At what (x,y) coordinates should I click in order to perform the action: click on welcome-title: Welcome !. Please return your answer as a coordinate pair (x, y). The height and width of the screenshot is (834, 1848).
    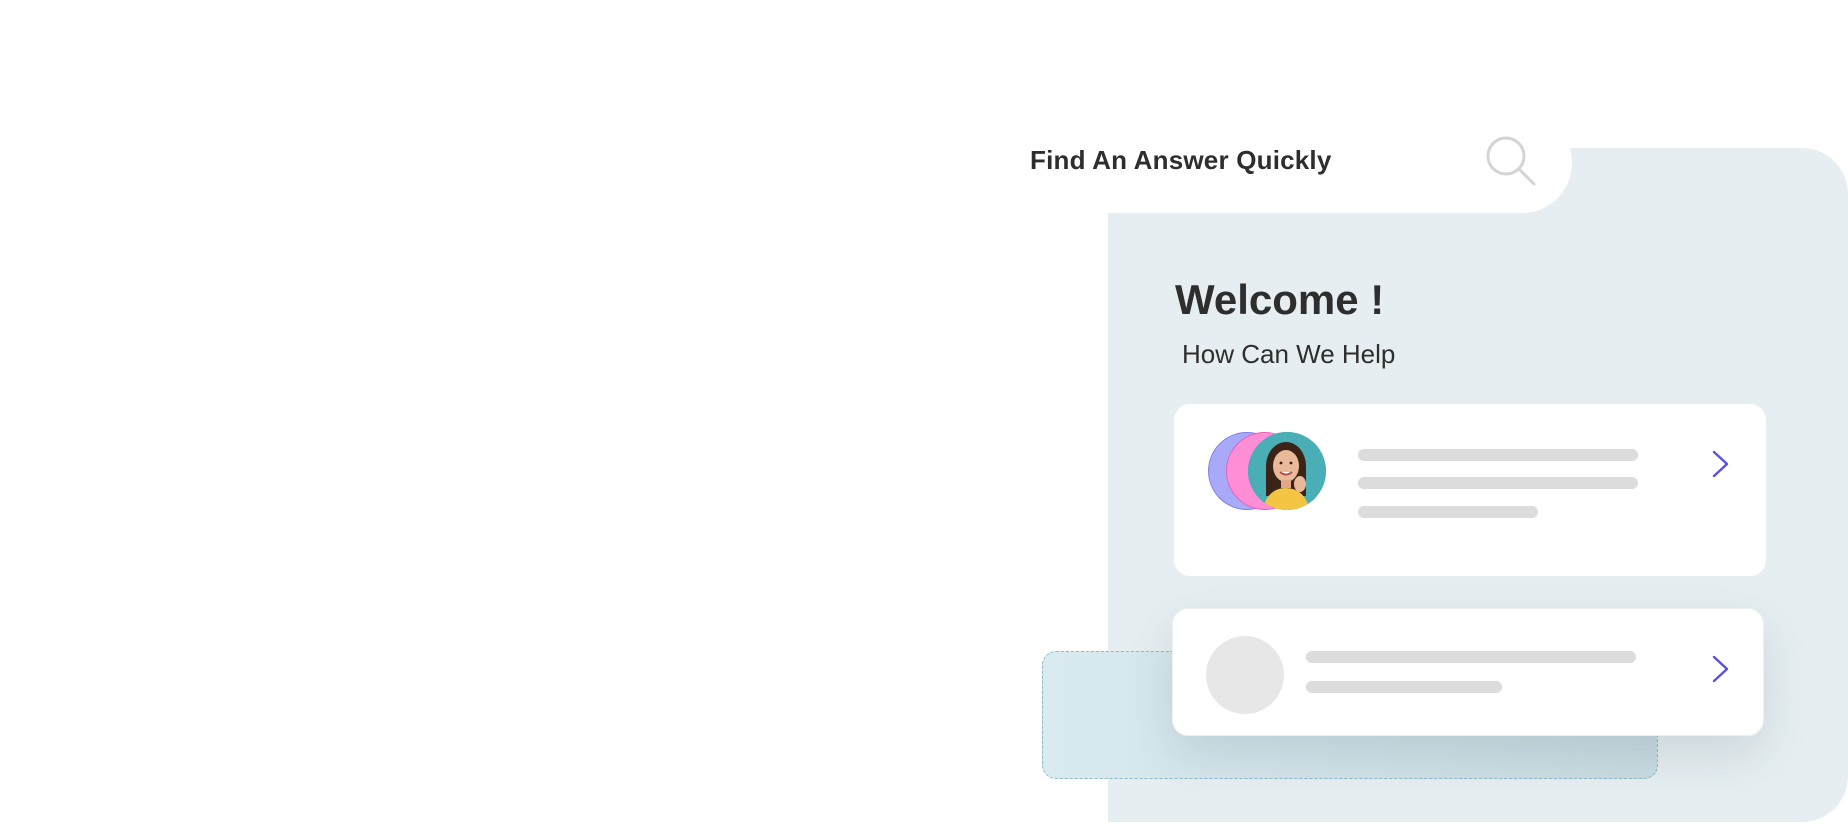
    Looking at the image, I should click on (1280, 299).